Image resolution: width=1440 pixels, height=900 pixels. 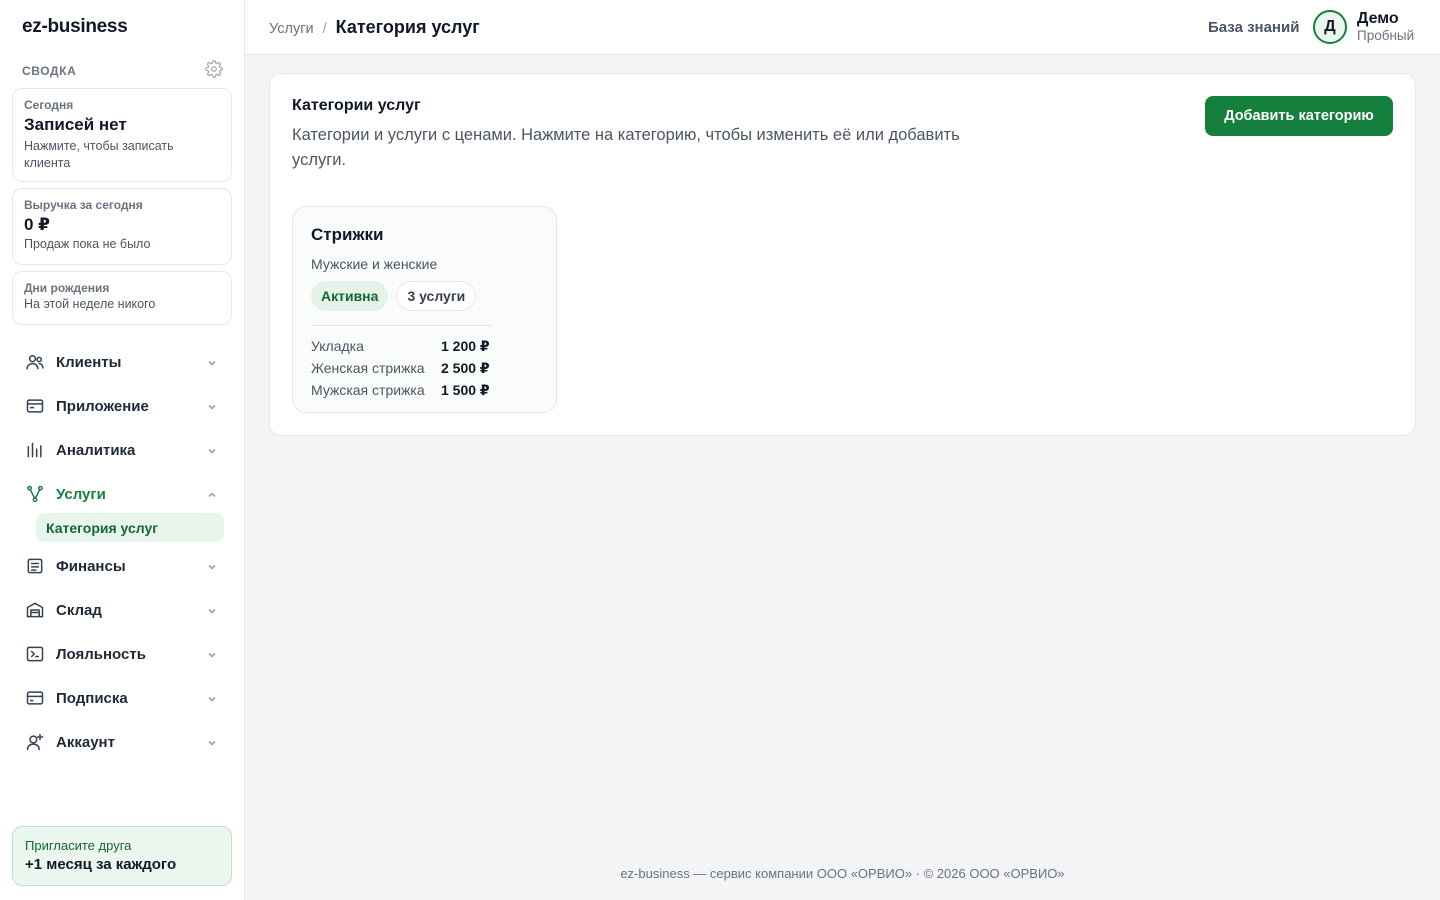 What do you see at coordinates (465, 345) in the screenshot?
I see `service-price: 1 200 ₽` at bounding box center [465, 345].